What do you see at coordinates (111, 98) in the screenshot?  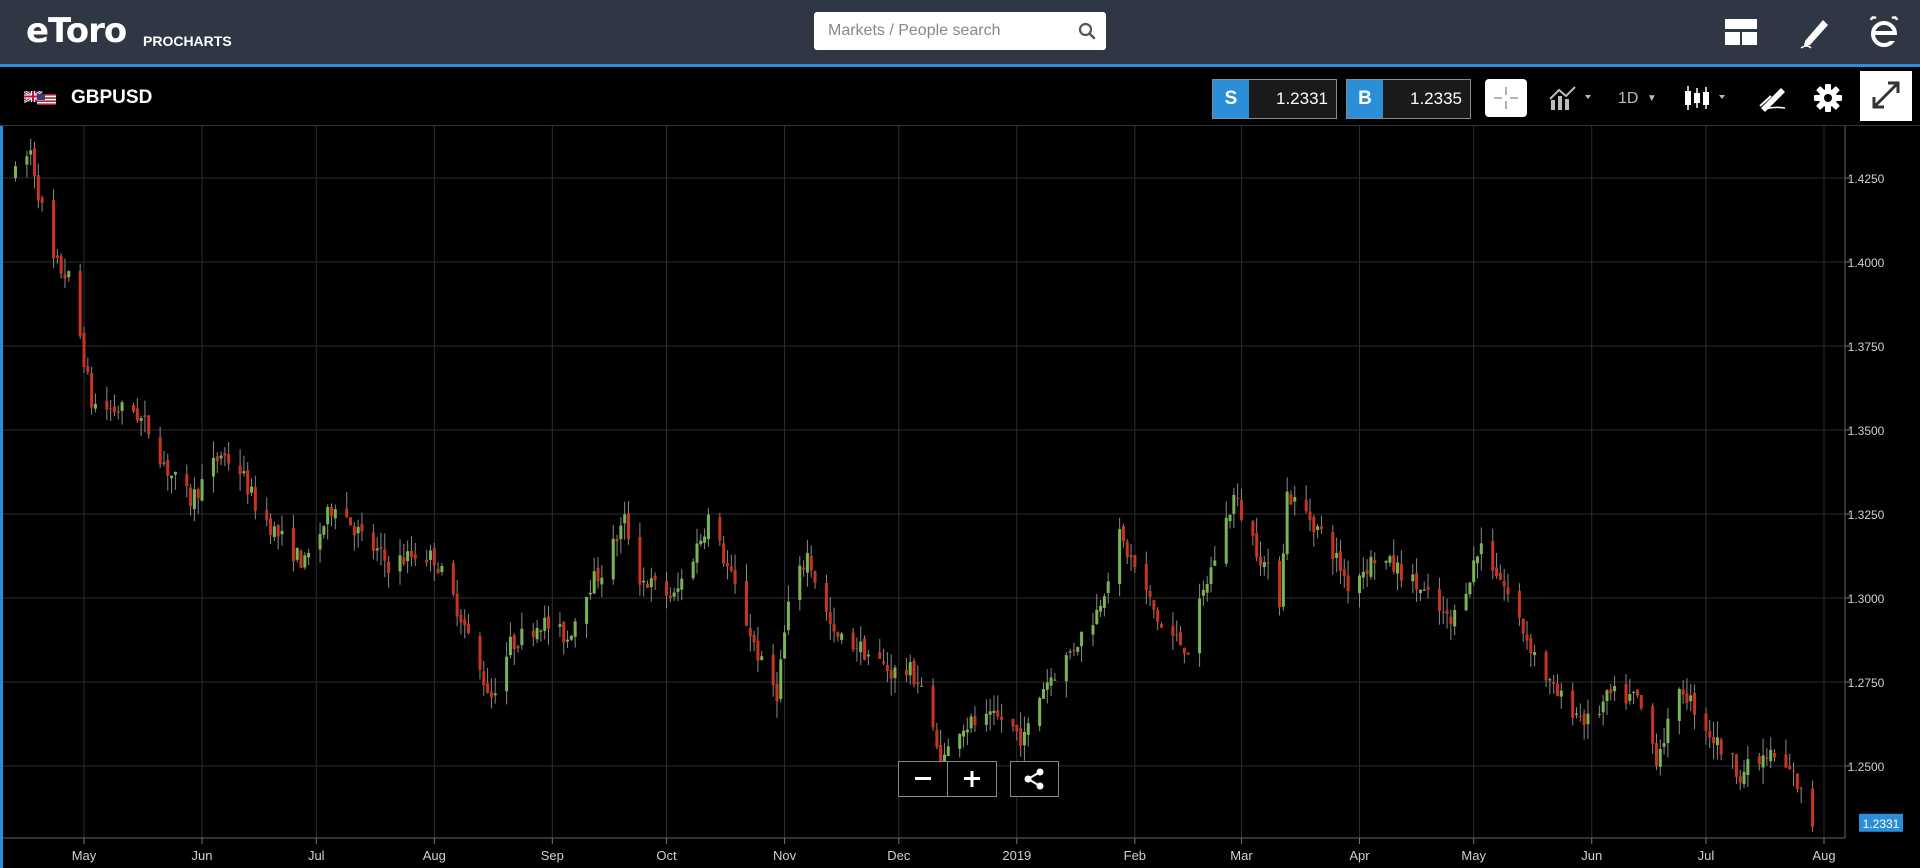 I see `instrument-symbol: GBPUSD` at bounding box center [111, 98].